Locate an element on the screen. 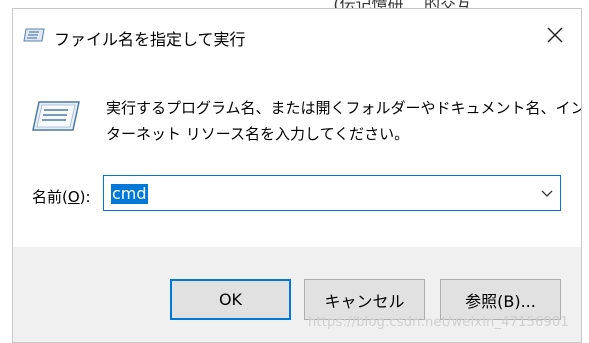  description-line: ターネット リソース名を入力してください。 is located at coordinates (258, 134).